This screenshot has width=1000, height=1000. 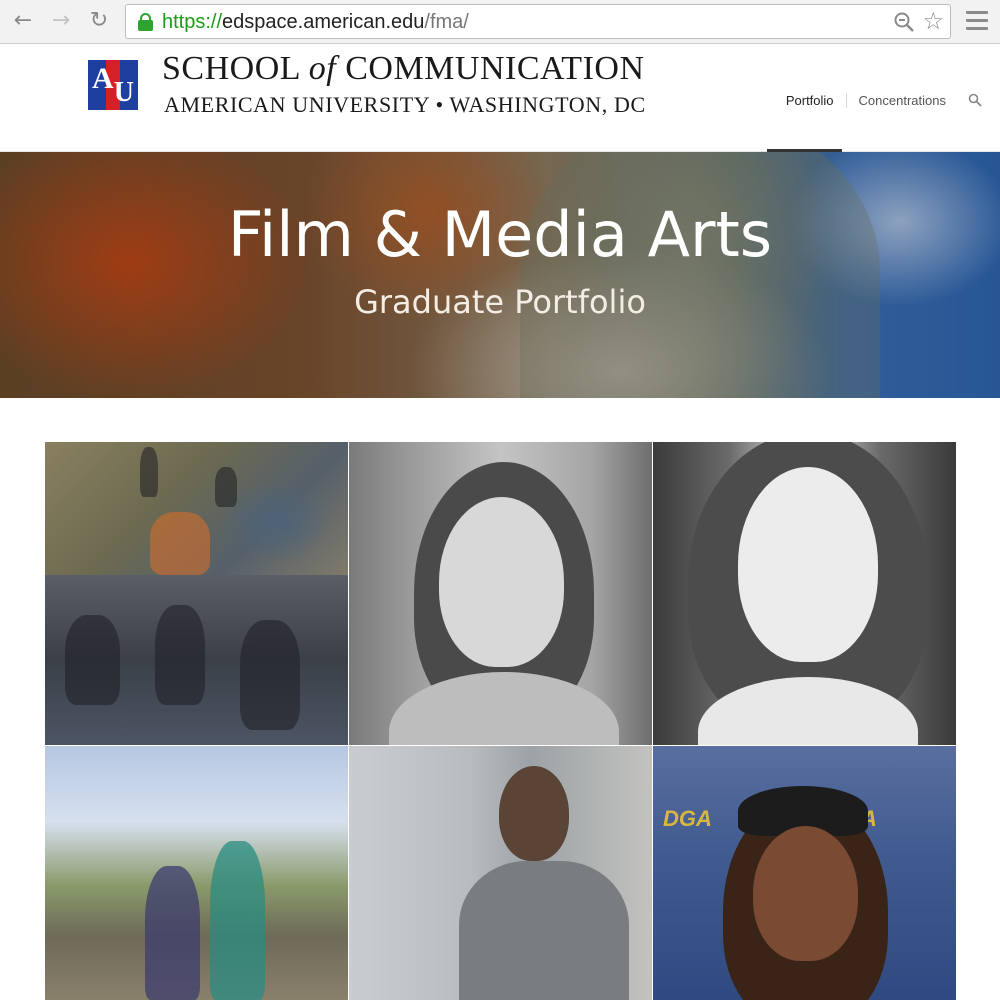 I want to click on school-subtitle: AMERICAN UNIVERSITY • WASHINGTON, DC, so click(x=405, y=104).